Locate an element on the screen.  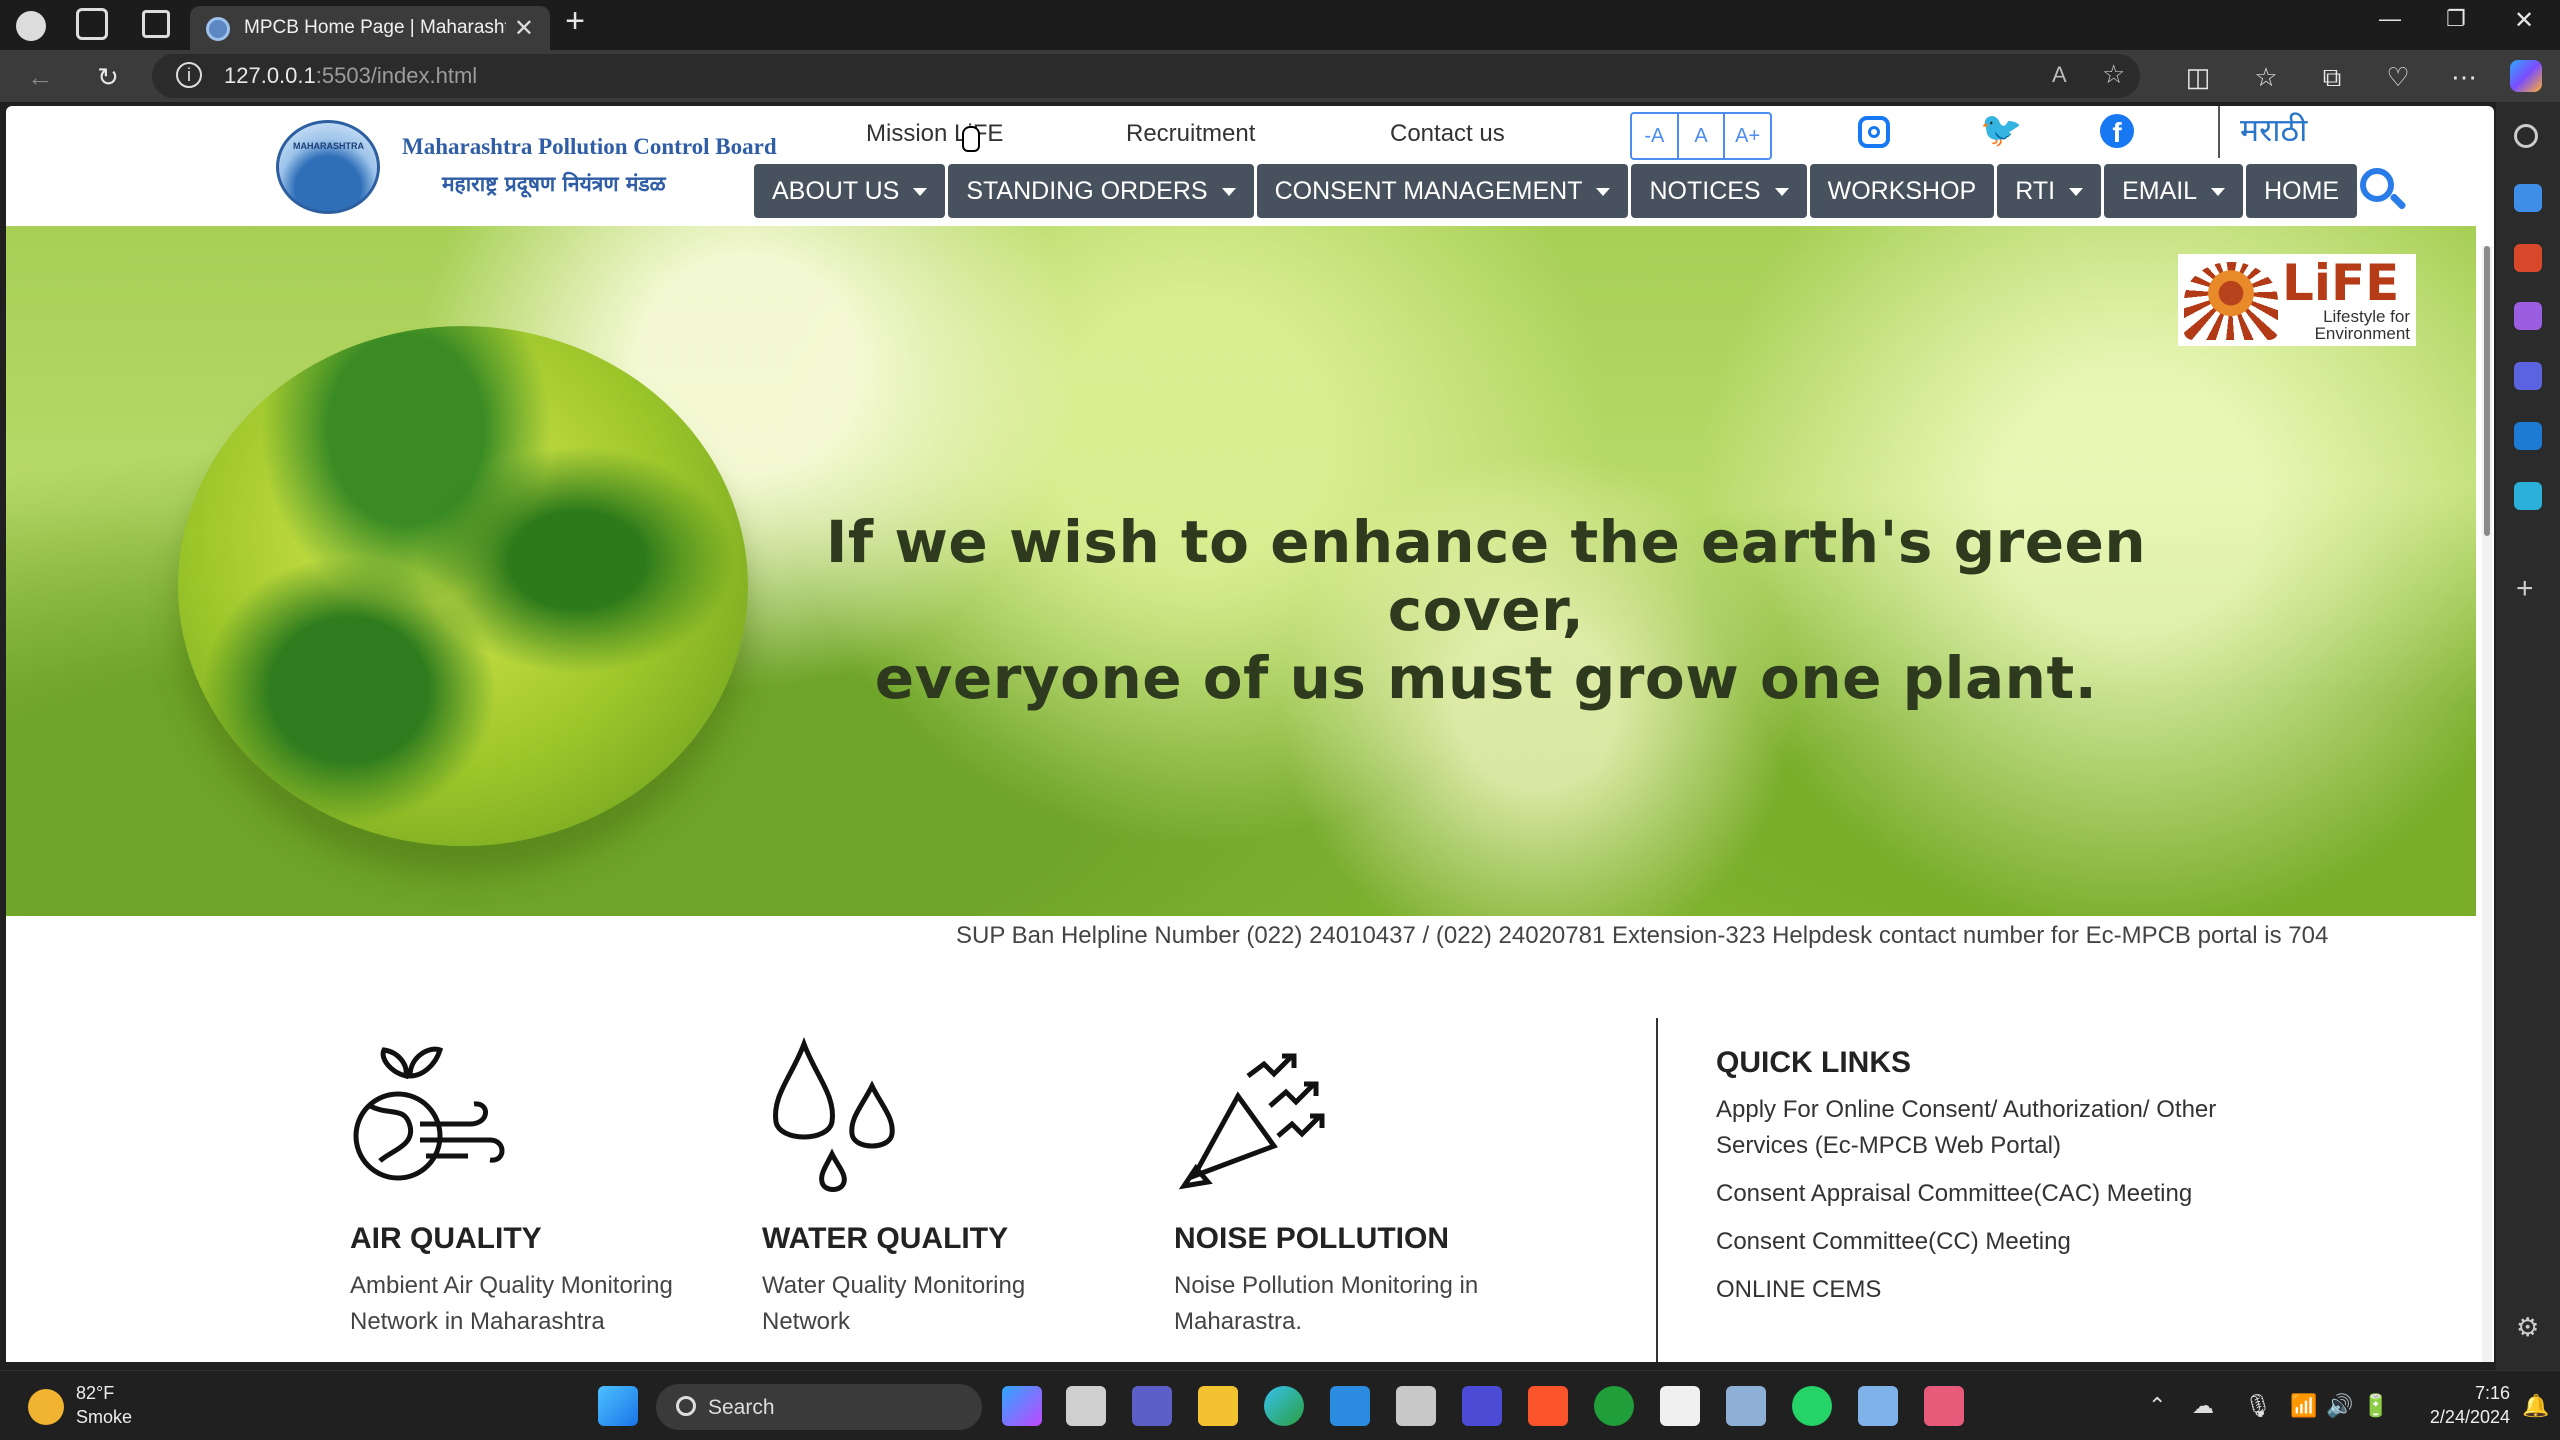
store-icon is located at coordinates (1680, 1406).